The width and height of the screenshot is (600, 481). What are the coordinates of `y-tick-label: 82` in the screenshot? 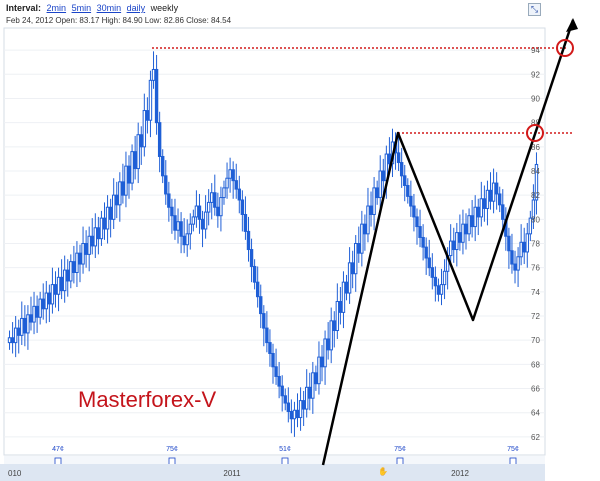 It's located at (535, 195).